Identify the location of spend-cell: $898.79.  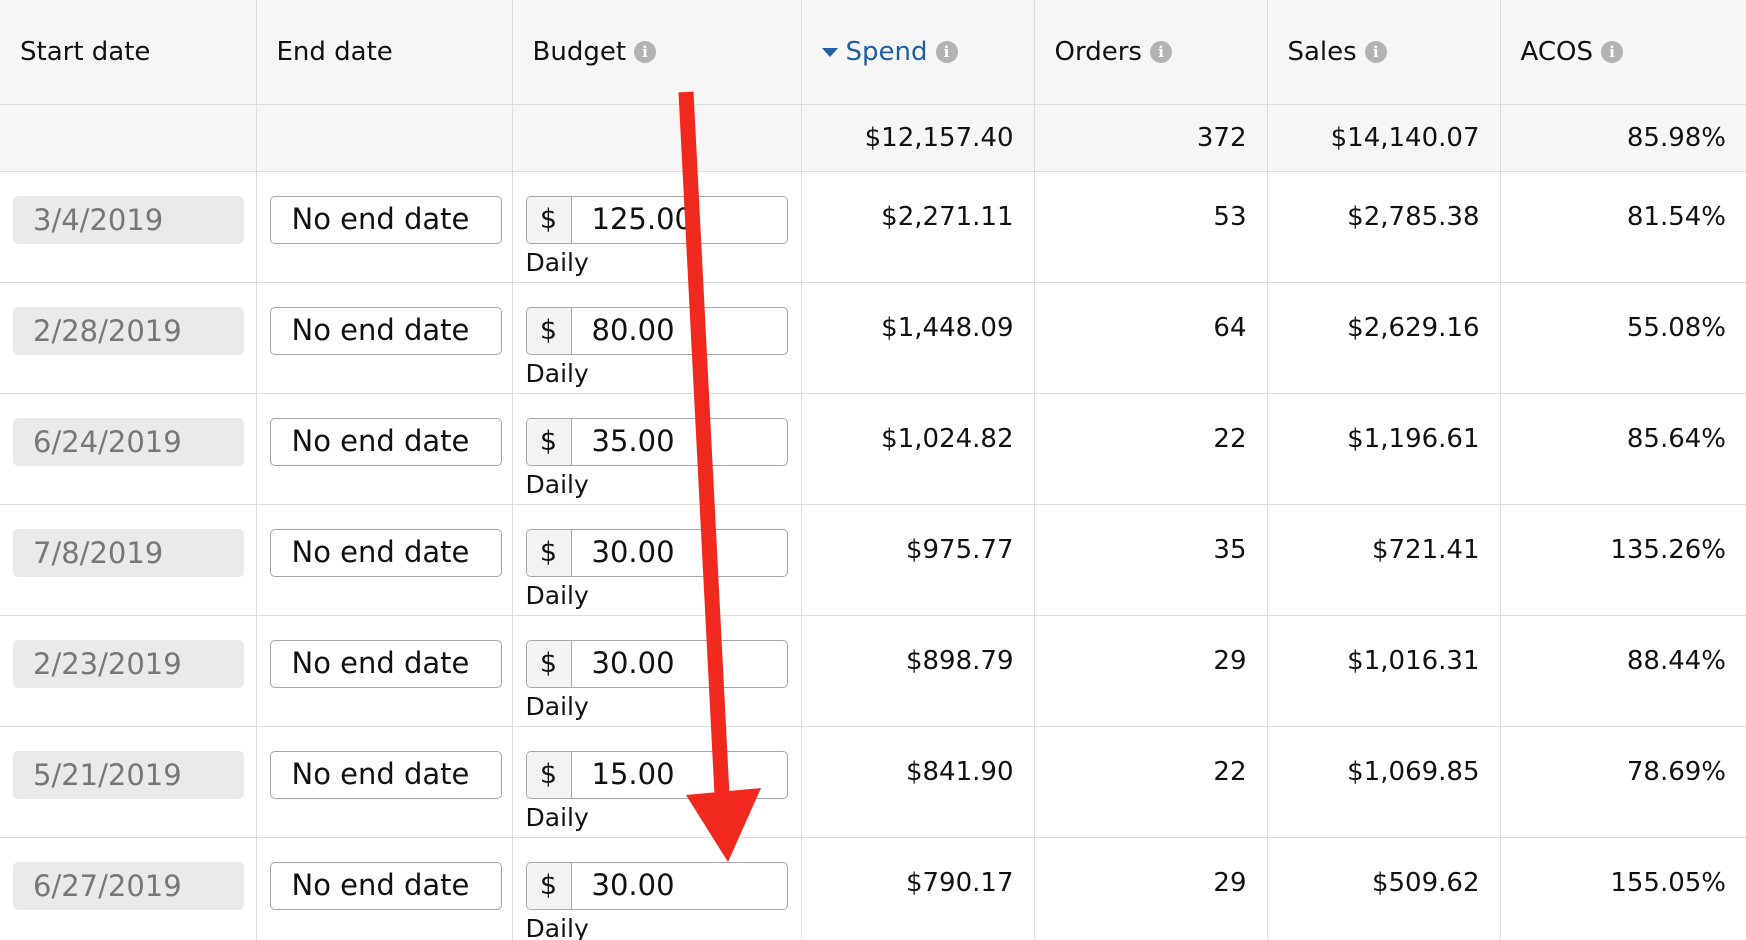
(918, 671).